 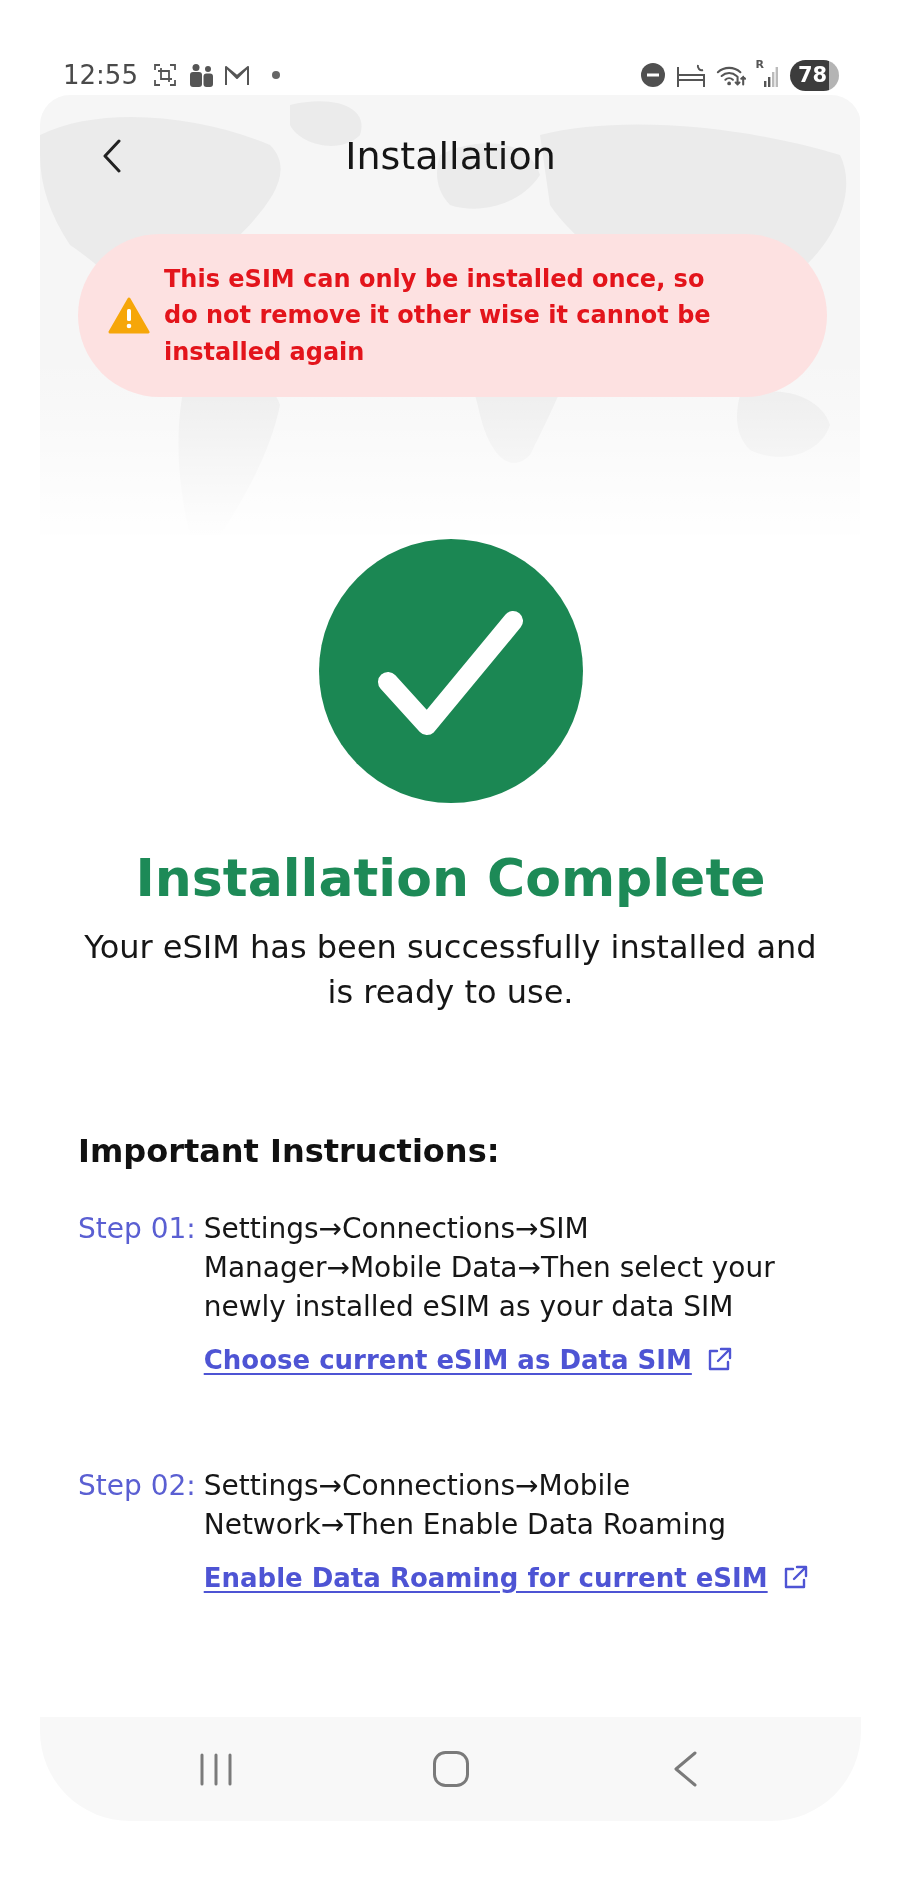 I want to click on step-label: Step 01:, so click(x=137, y=1229).